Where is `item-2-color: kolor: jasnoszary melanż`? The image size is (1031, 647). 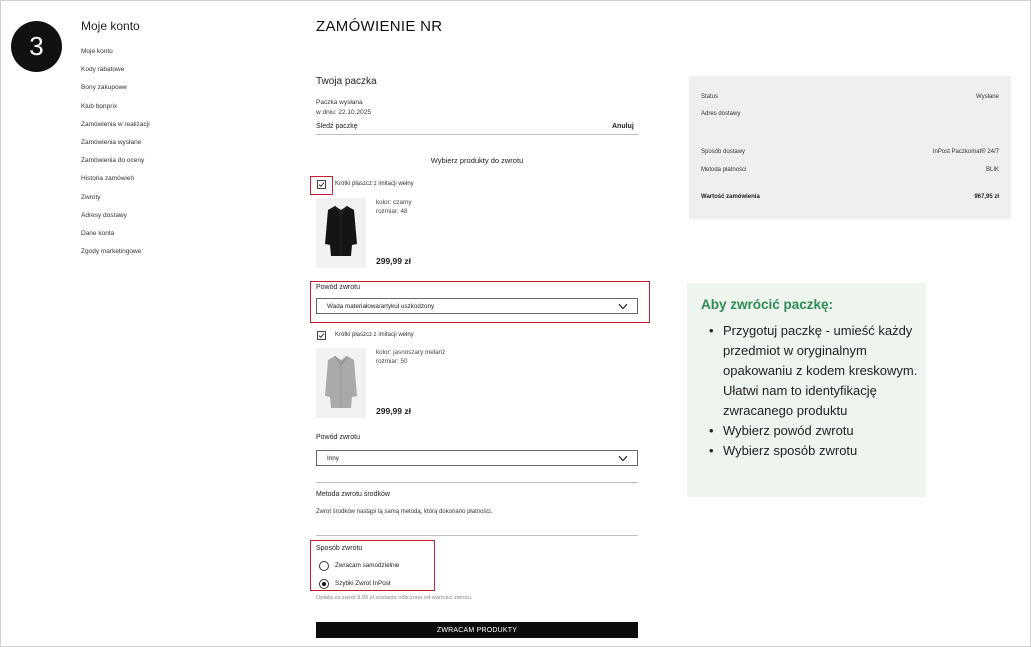
item-2-color: kolor: jasnoszary melanż is located at coordinates (411, 352).